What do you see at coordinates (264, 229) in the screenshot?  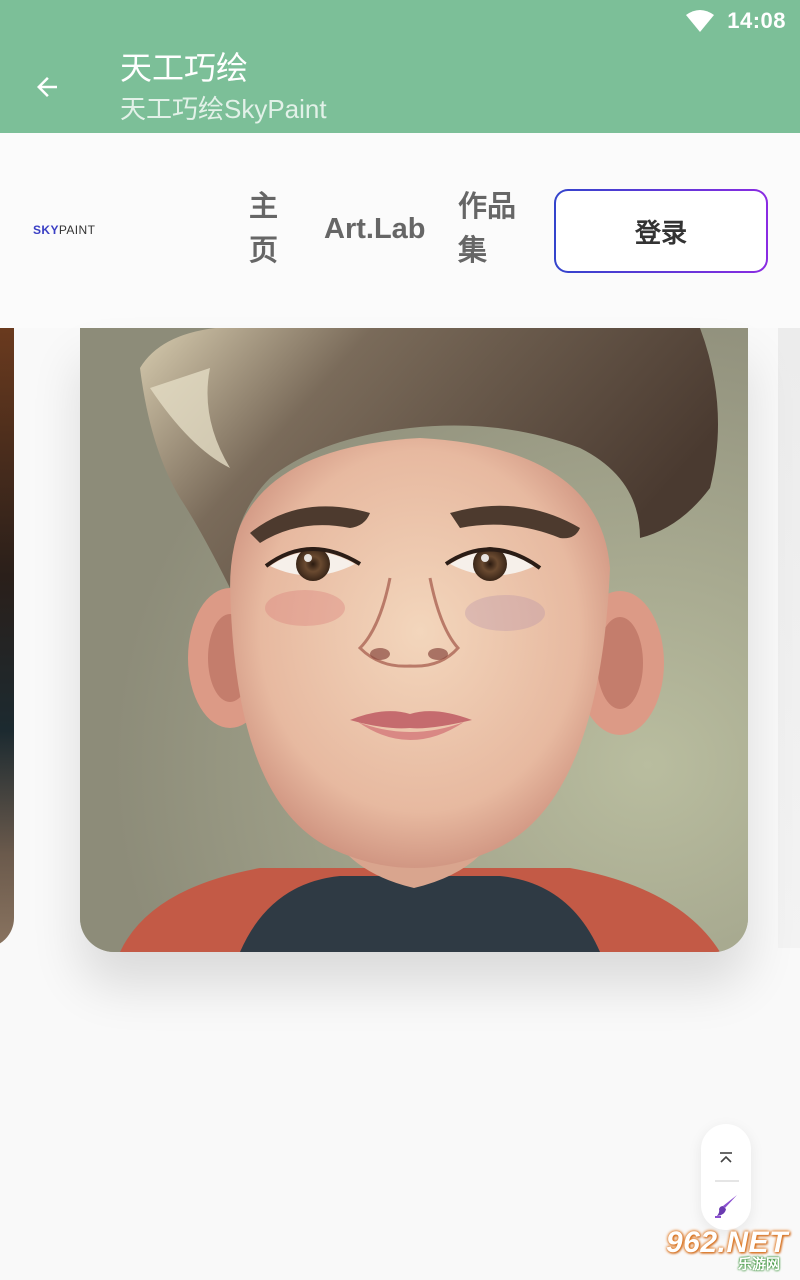 I see `nav-link-home: 主页` at bounding box center [264, 229].